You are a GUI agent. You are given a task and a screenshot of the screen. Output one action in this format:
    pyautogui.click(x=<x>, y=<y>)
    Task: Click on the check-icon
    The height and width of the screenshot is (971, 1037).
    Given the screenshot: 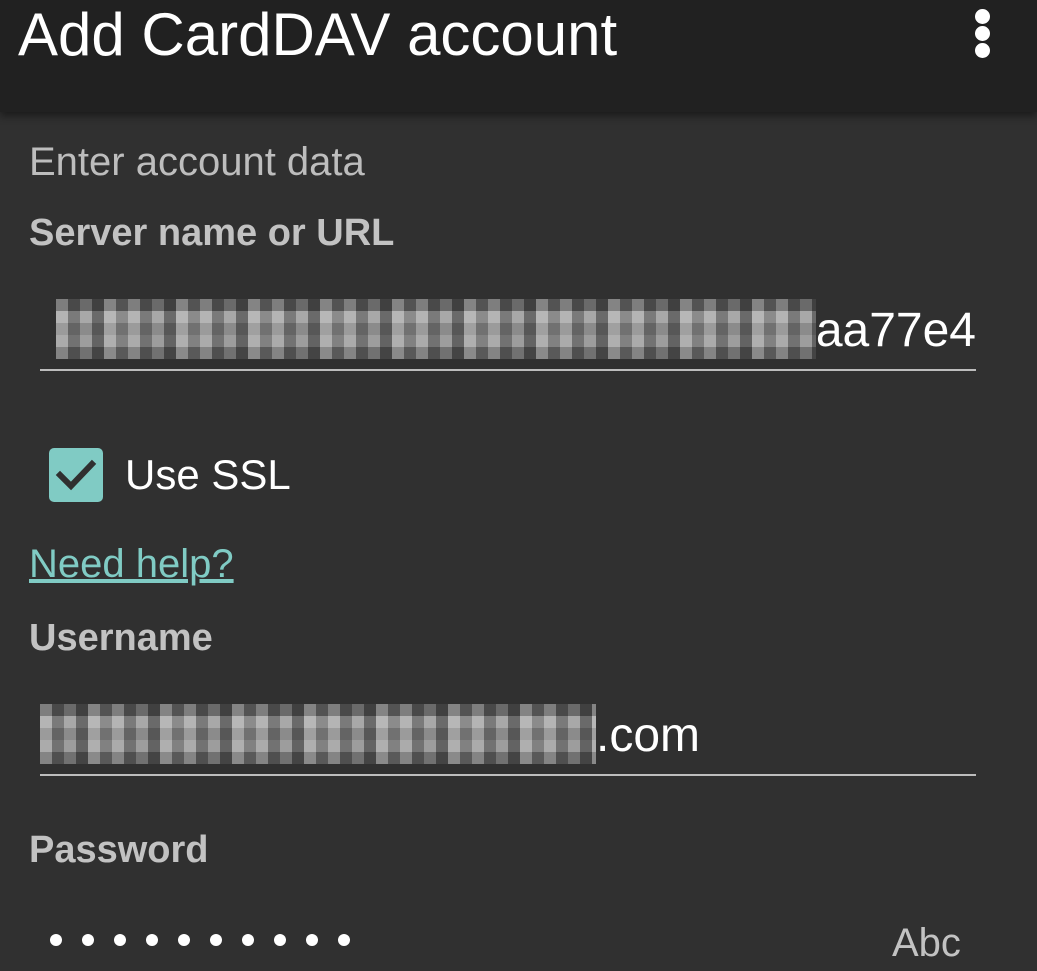 What is the action you would take?
    pyautogui.click(x=76, y=475)
    